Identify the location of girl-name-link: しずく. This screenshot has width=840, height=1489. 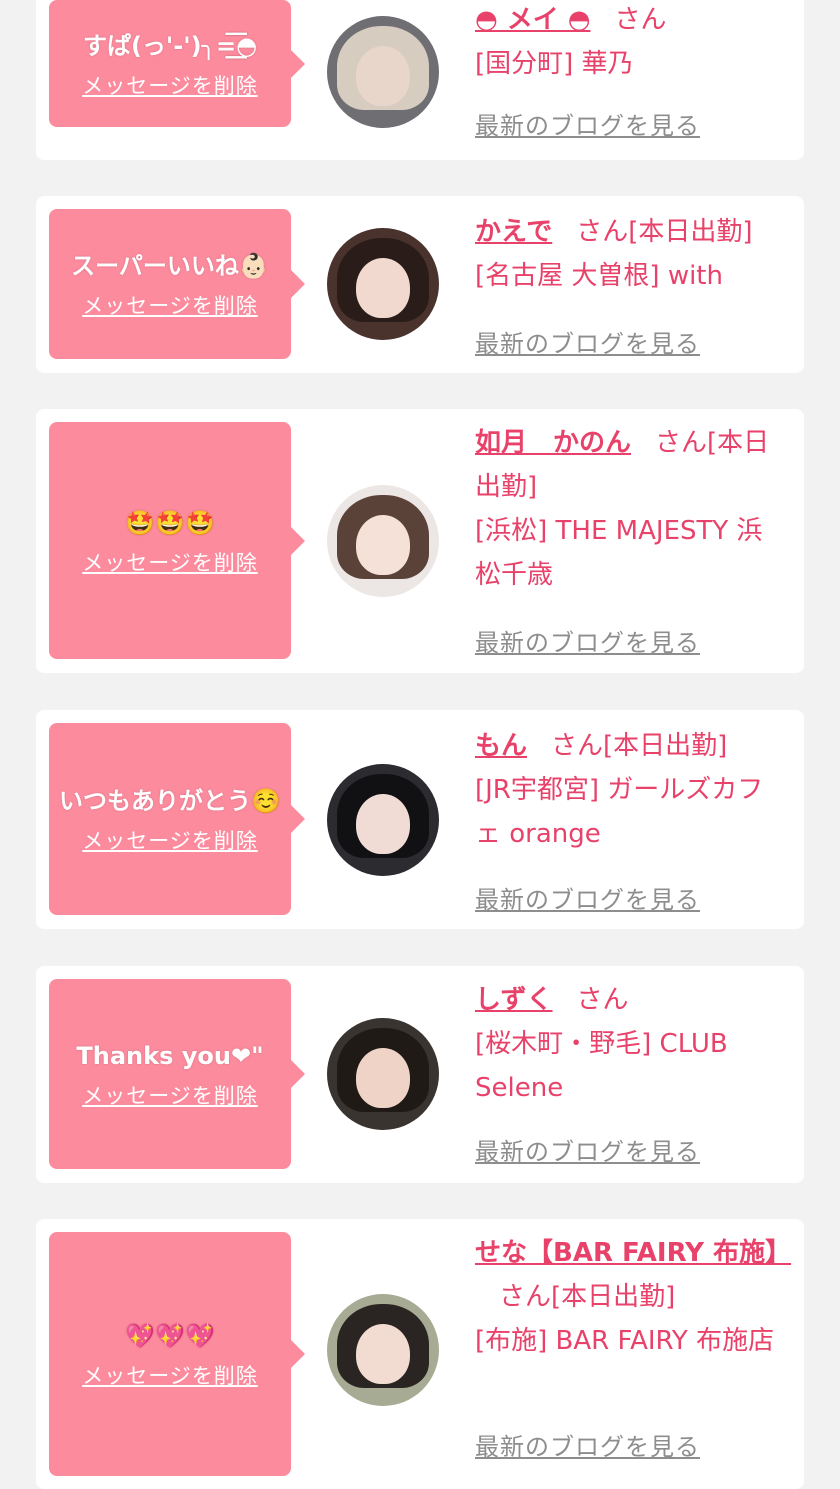
(513, 1000).